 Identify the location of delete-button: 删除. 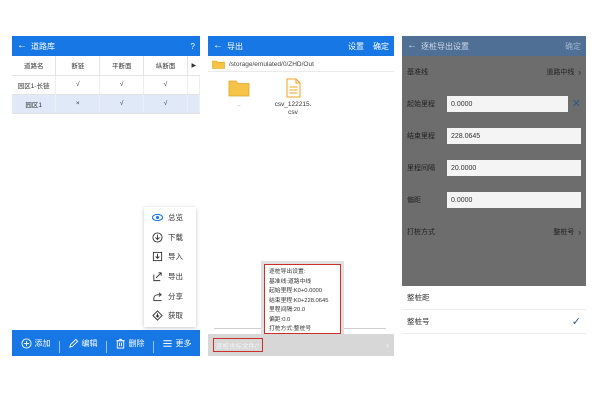
(129, 345).